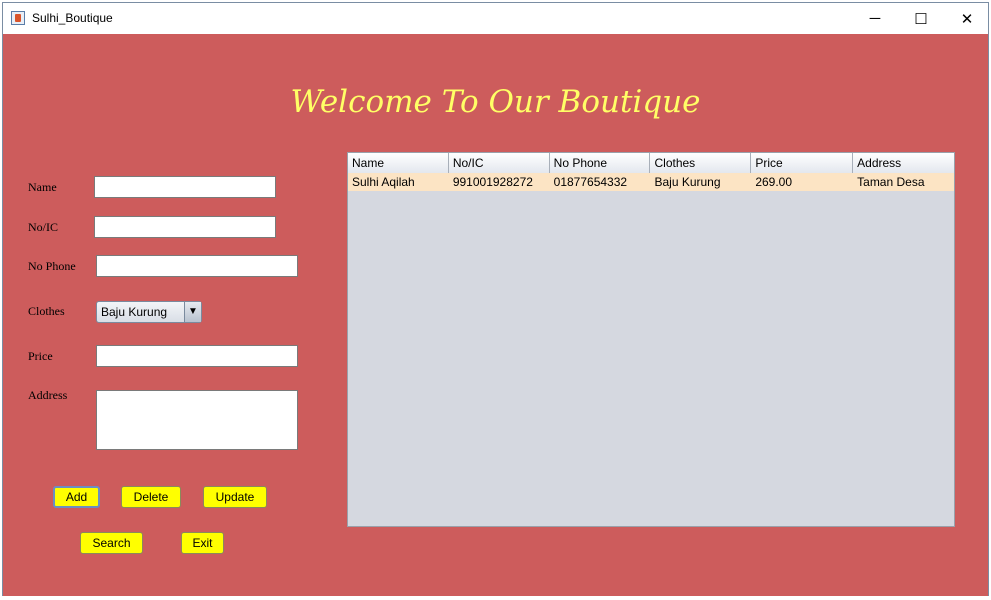  I want to click on minimize-icon: ─, so click(875, 18).